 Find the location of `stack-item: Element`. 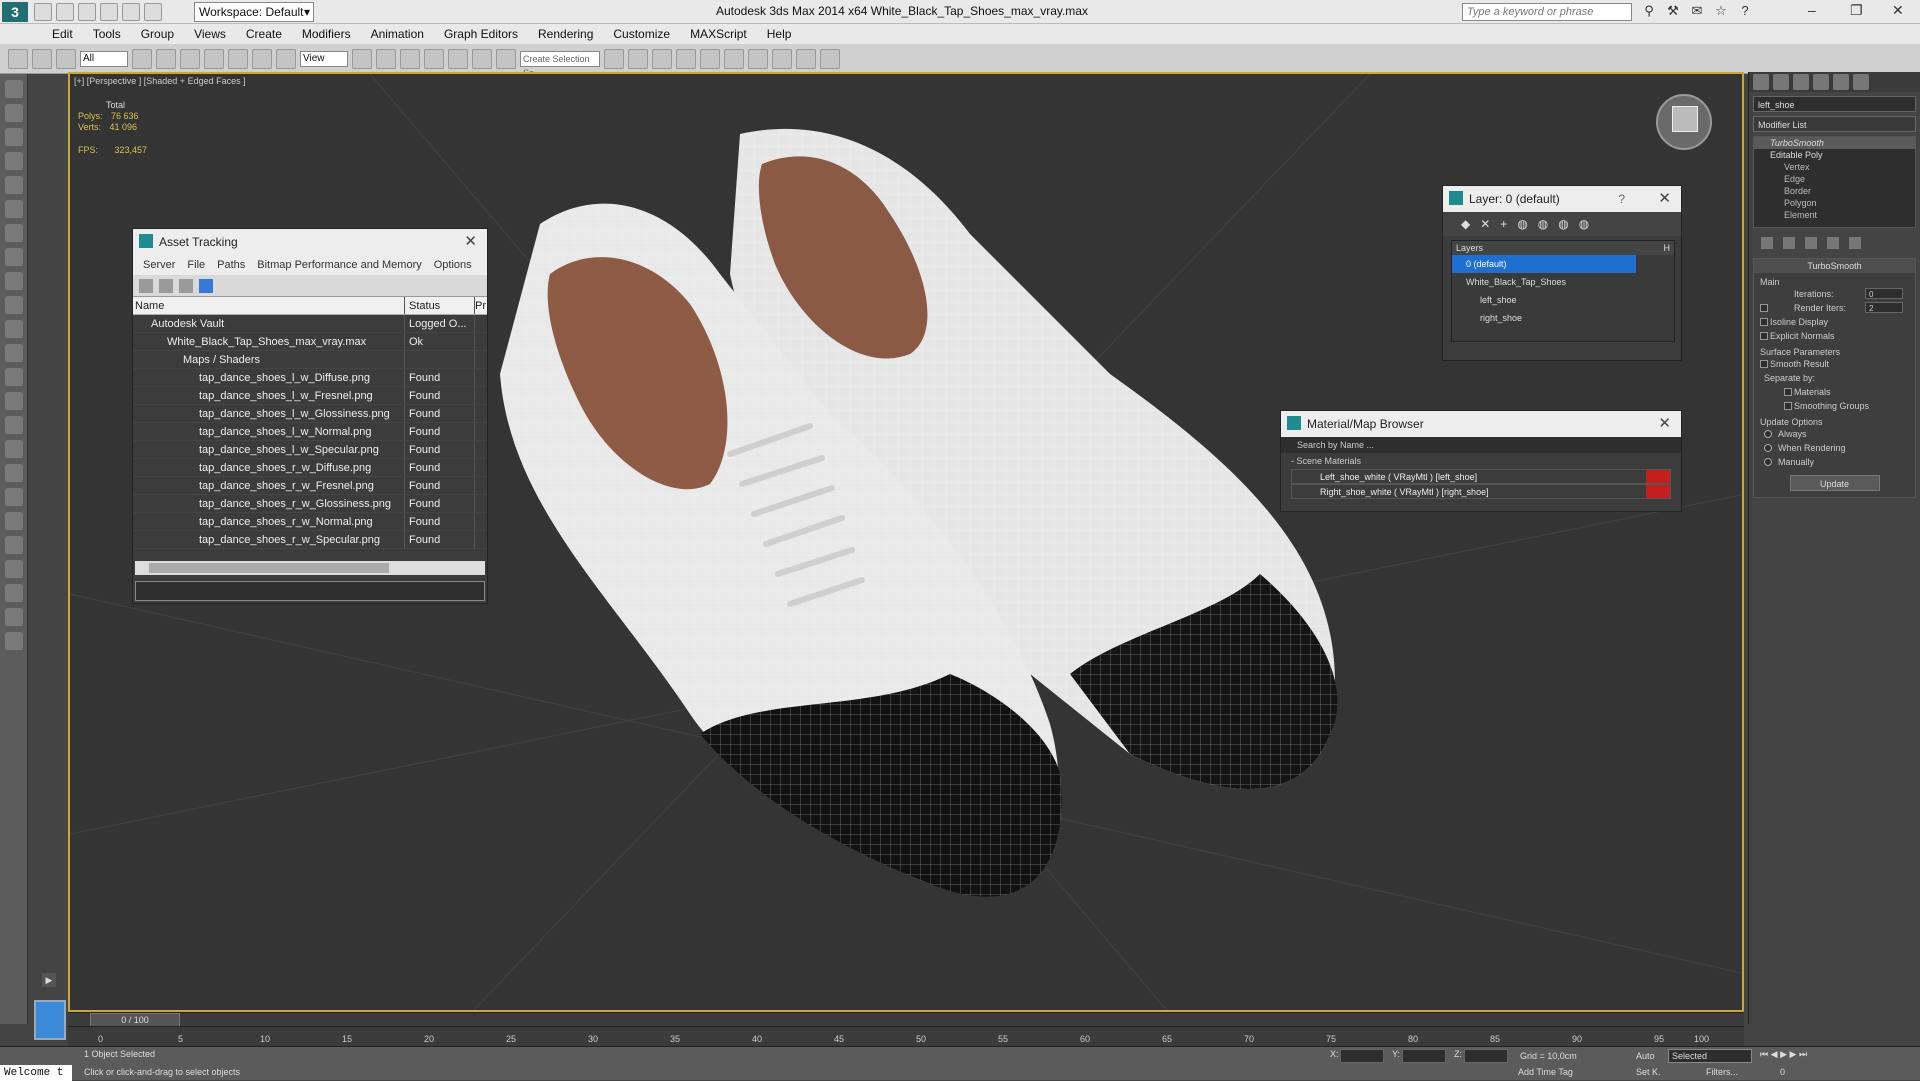

stack-item: Element is located at coordinates (1834, 215).